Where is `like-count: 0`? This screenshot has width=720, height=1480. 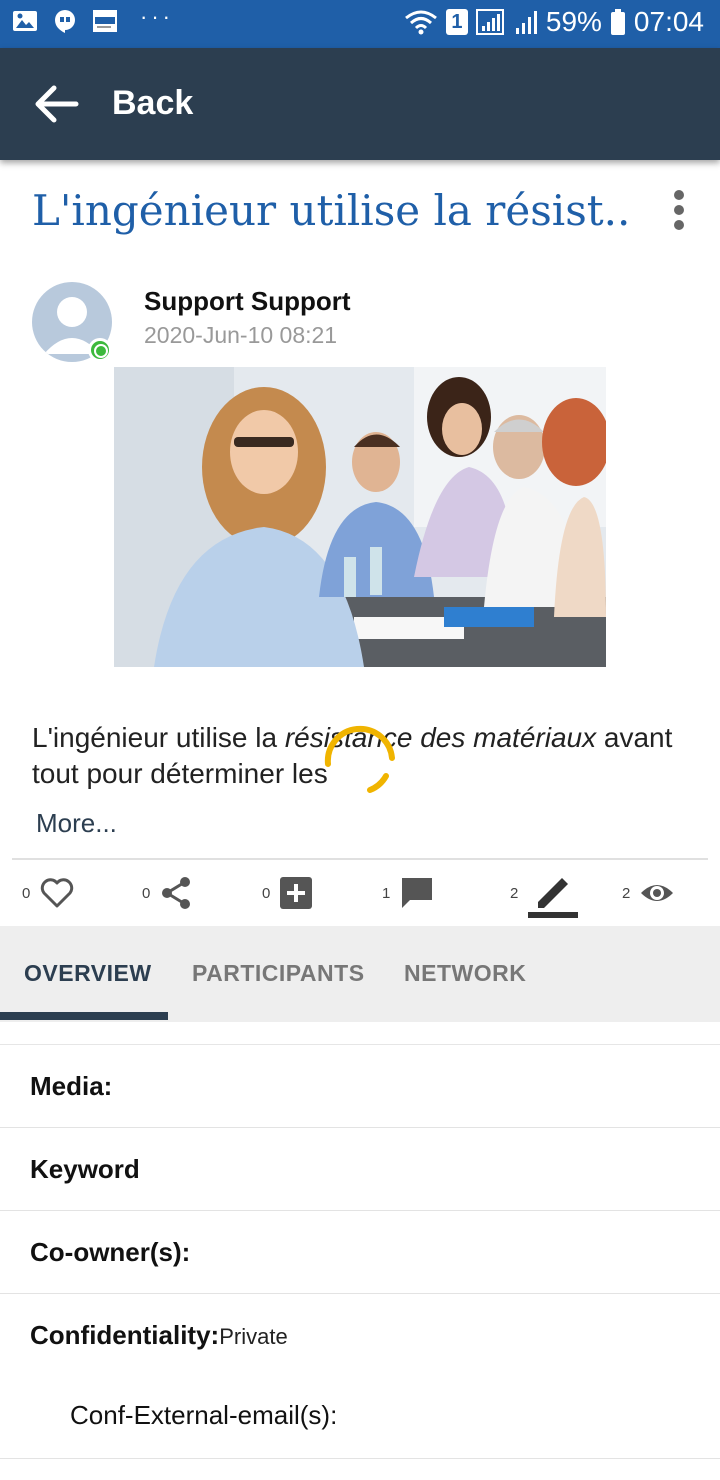 like-count: 0 is located at coordinates (26, 893).